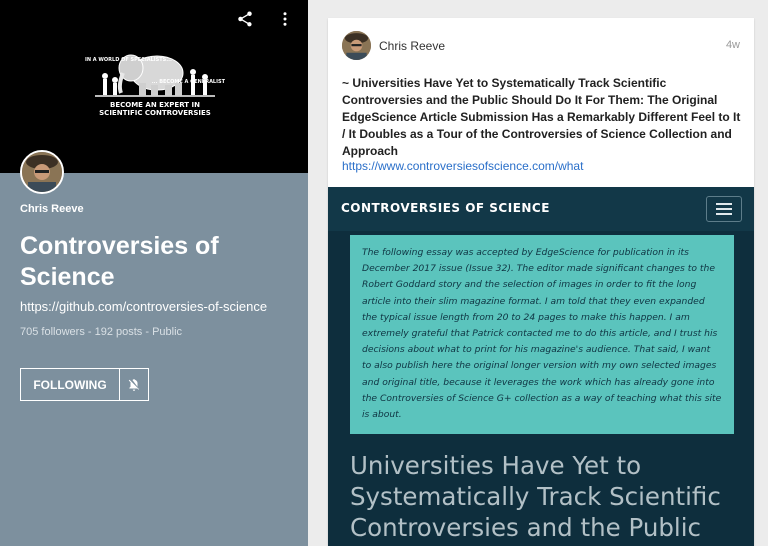  What do you see at coordinates (70, 384) in the screenshot?
I see `following-button: FOLLOWING` at bounding box center [70, 384].